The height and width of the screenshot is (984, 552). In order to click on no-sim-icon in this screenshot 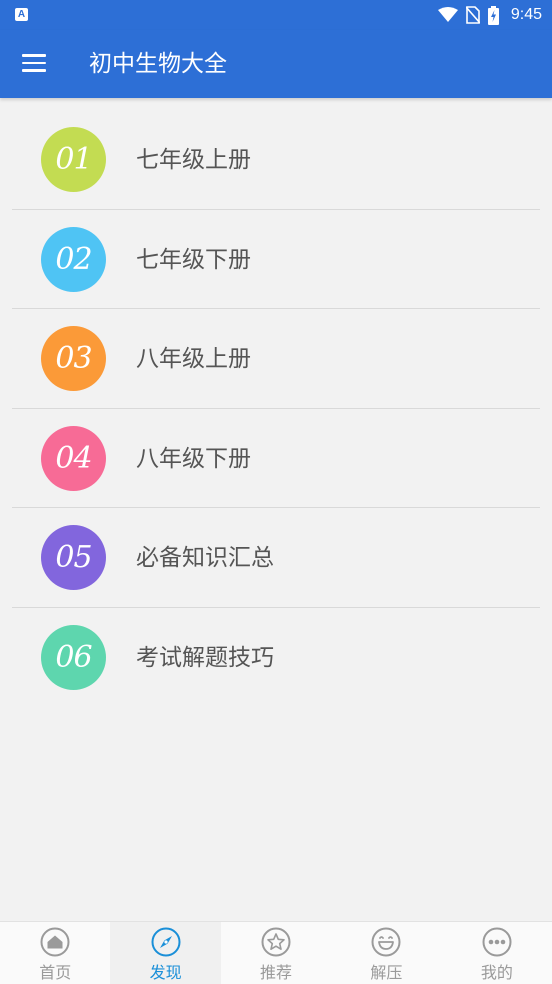, I will do `click(472, 15)`.